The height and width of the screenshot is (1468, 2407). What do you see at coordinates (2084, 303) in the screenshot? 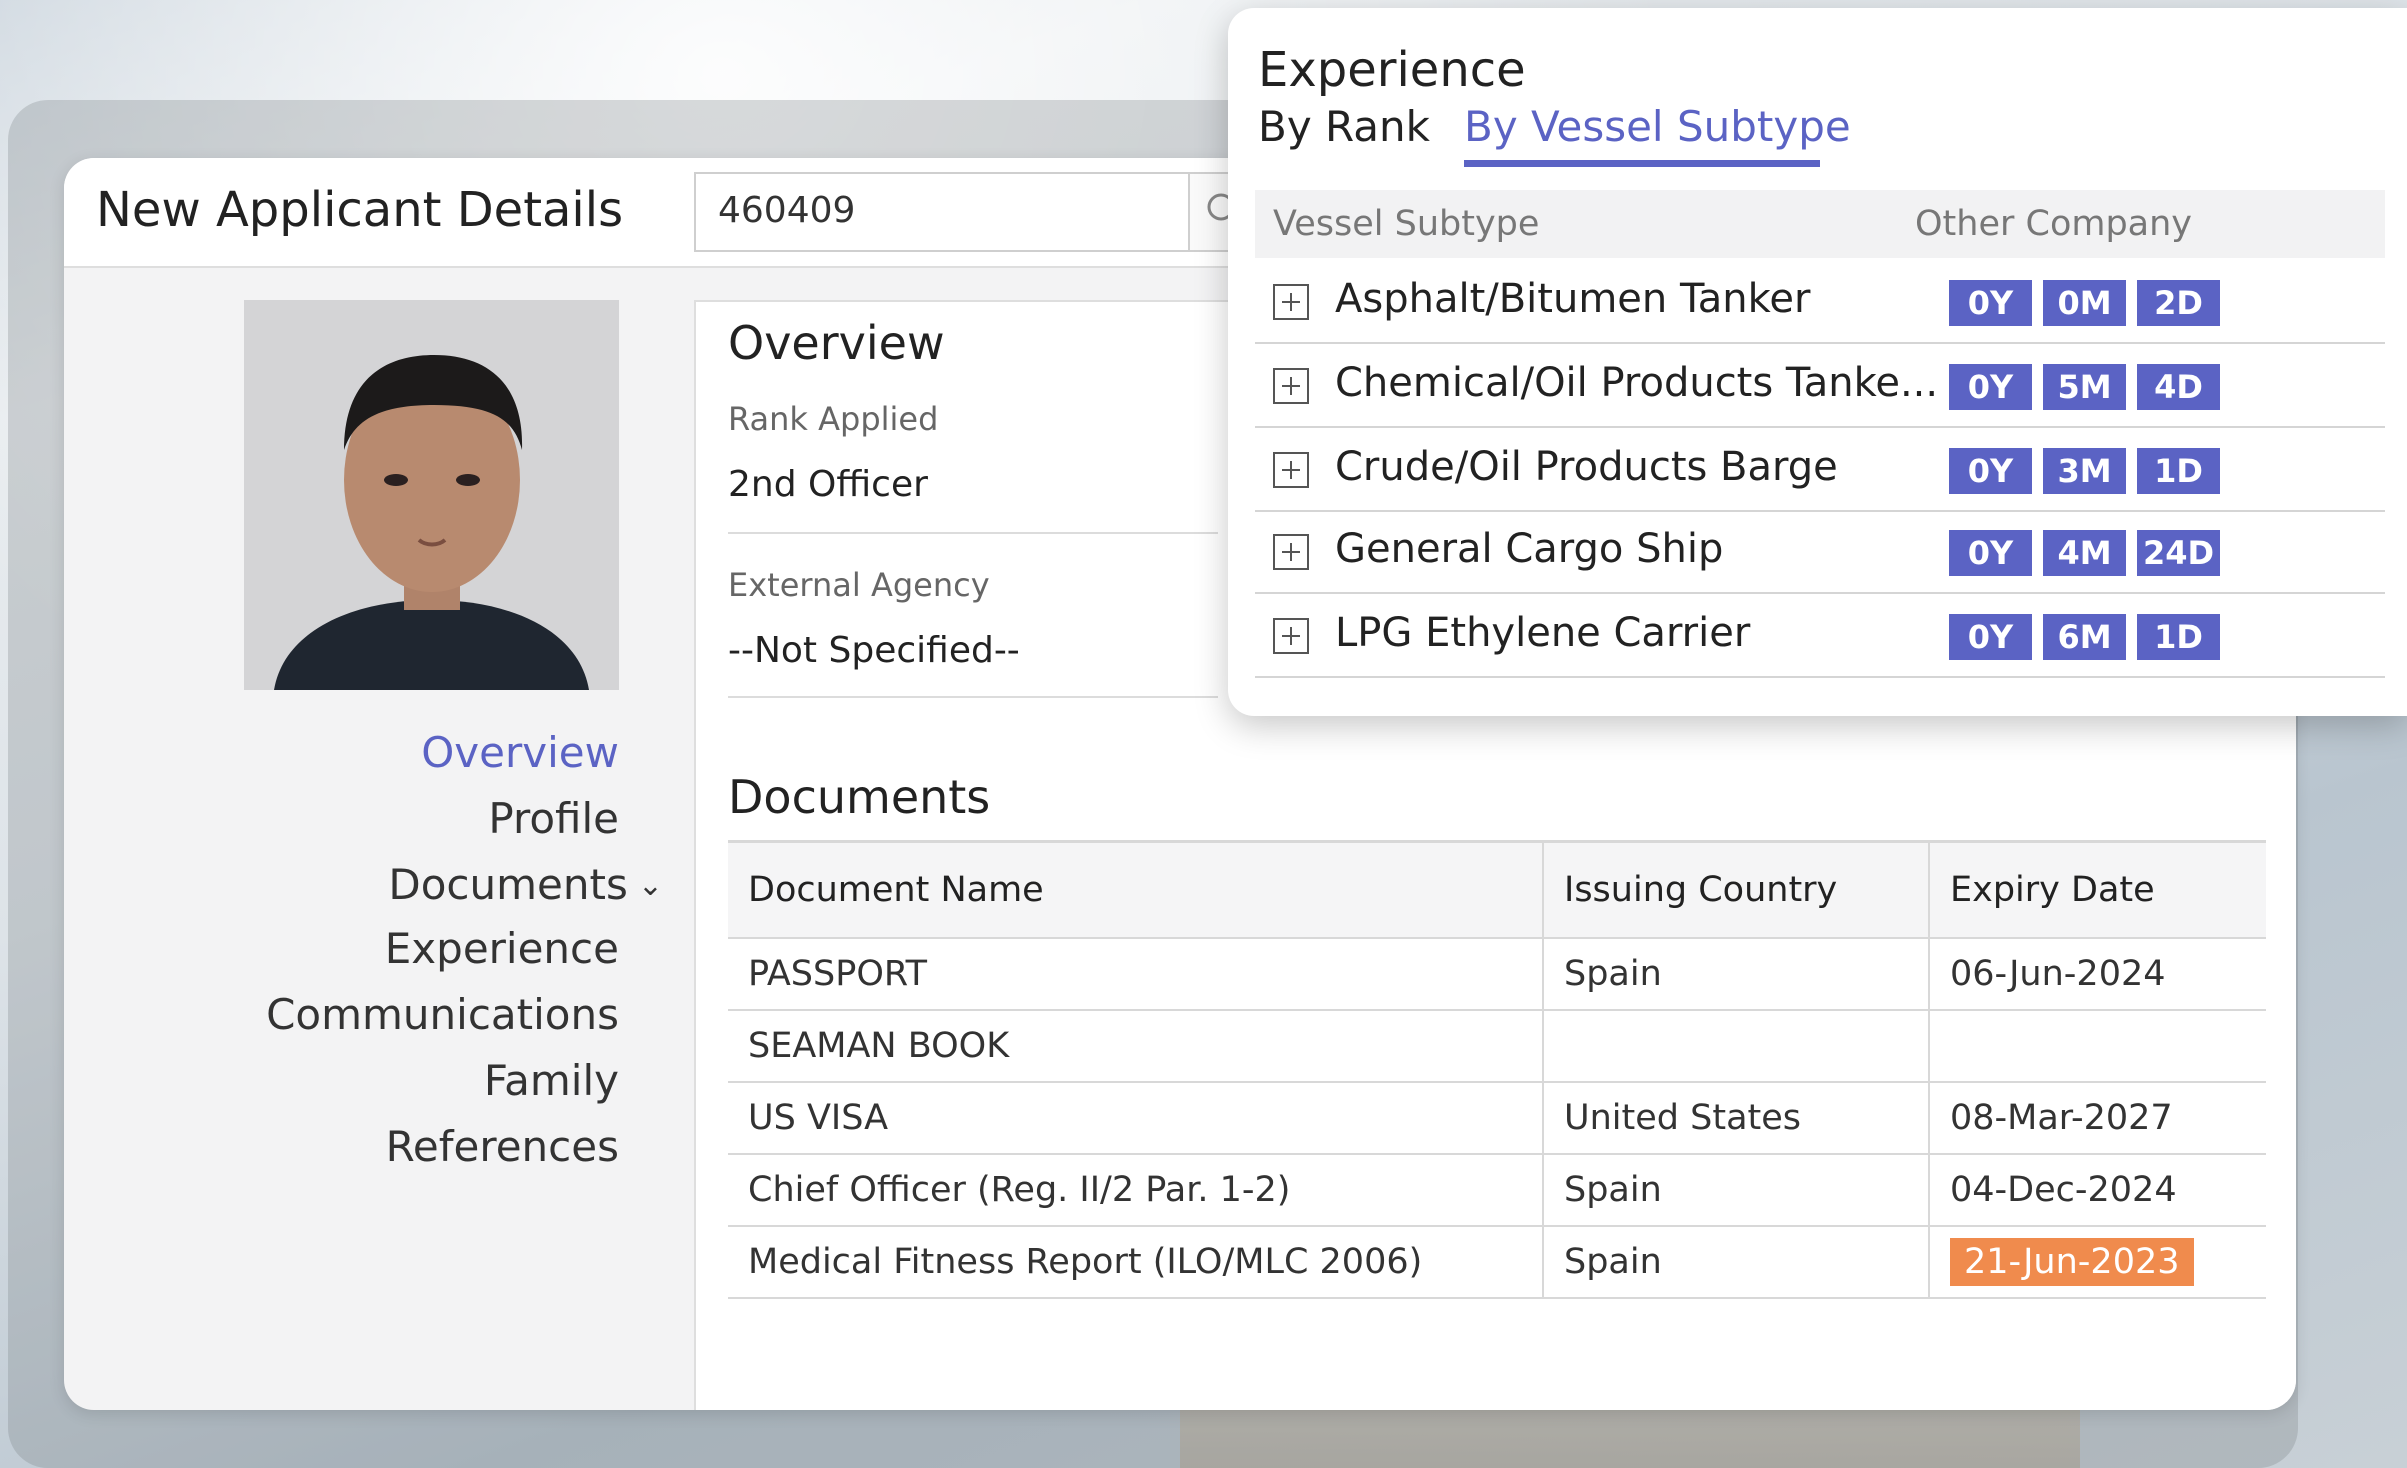
I see `months-badge: 0M` at bounding box center [2084, 303].